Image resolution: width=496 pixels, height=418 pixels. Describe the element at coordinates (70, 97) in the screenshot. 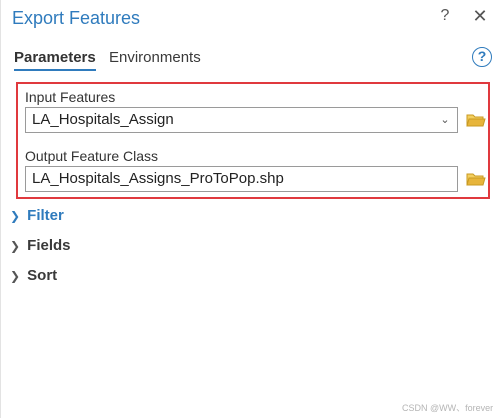

I see `input-features-label: Input Features` at that location.